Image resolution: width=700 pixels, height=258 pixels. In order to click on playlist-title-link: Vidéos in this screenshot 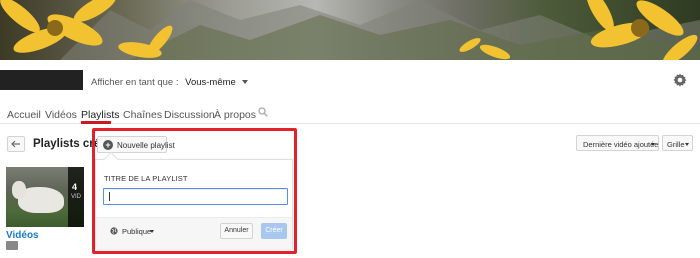, I will do `click(22, 235)`.